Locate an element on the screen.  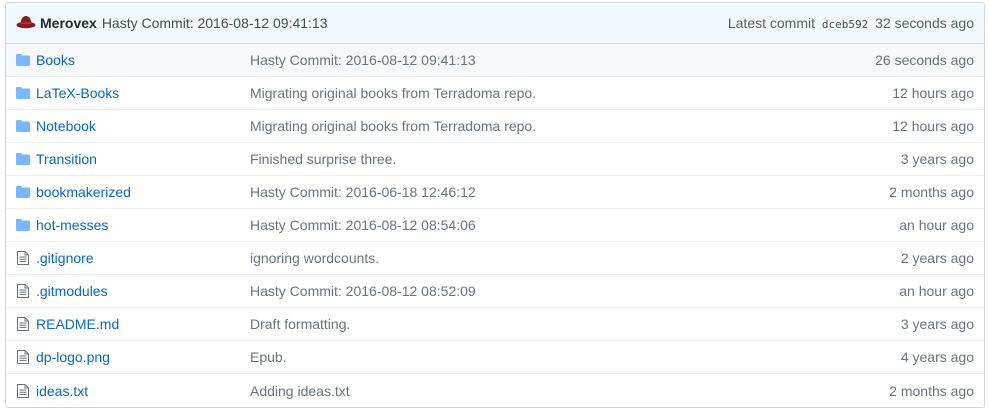
commit-author: Merovex is located at coordinates (68, 23).